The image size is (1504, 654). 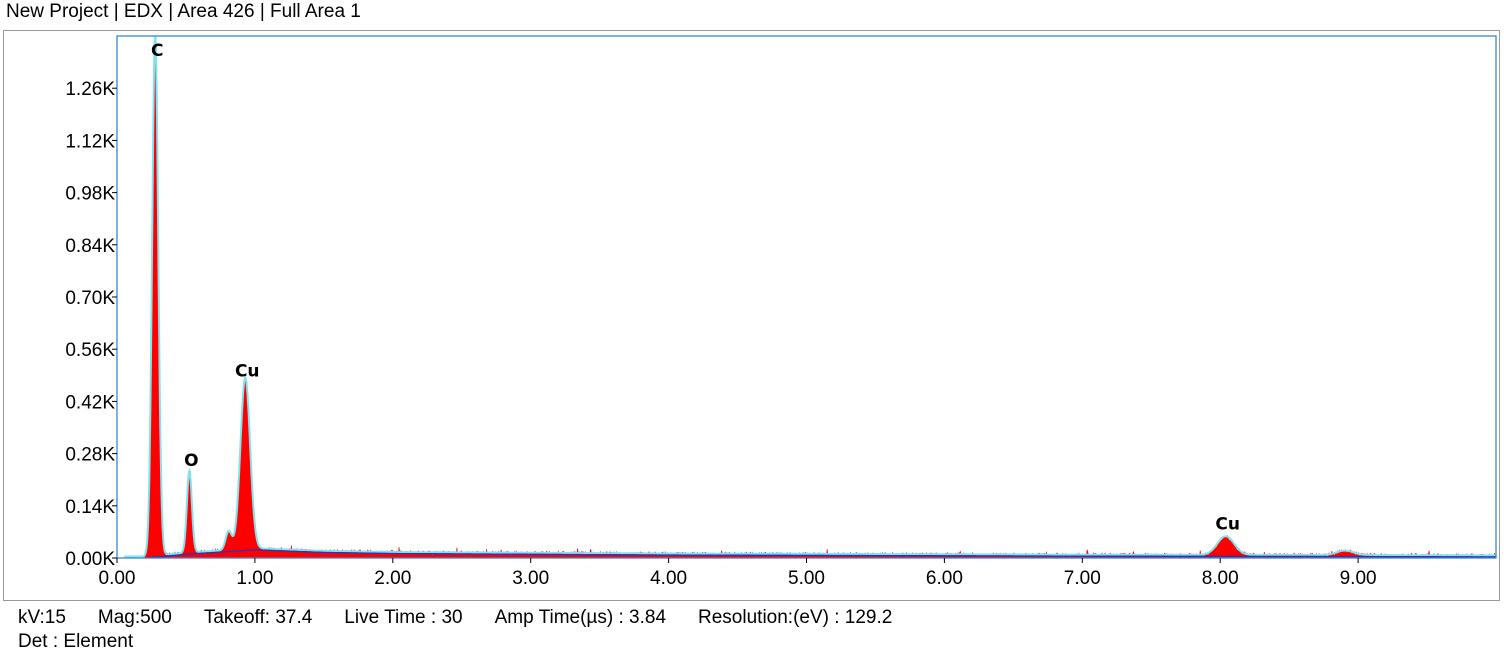 What do you see at coordinates (403, 617) in the screenshot?
I see `live-time-value: Live Time : 30` at bounding box center [403, 617].